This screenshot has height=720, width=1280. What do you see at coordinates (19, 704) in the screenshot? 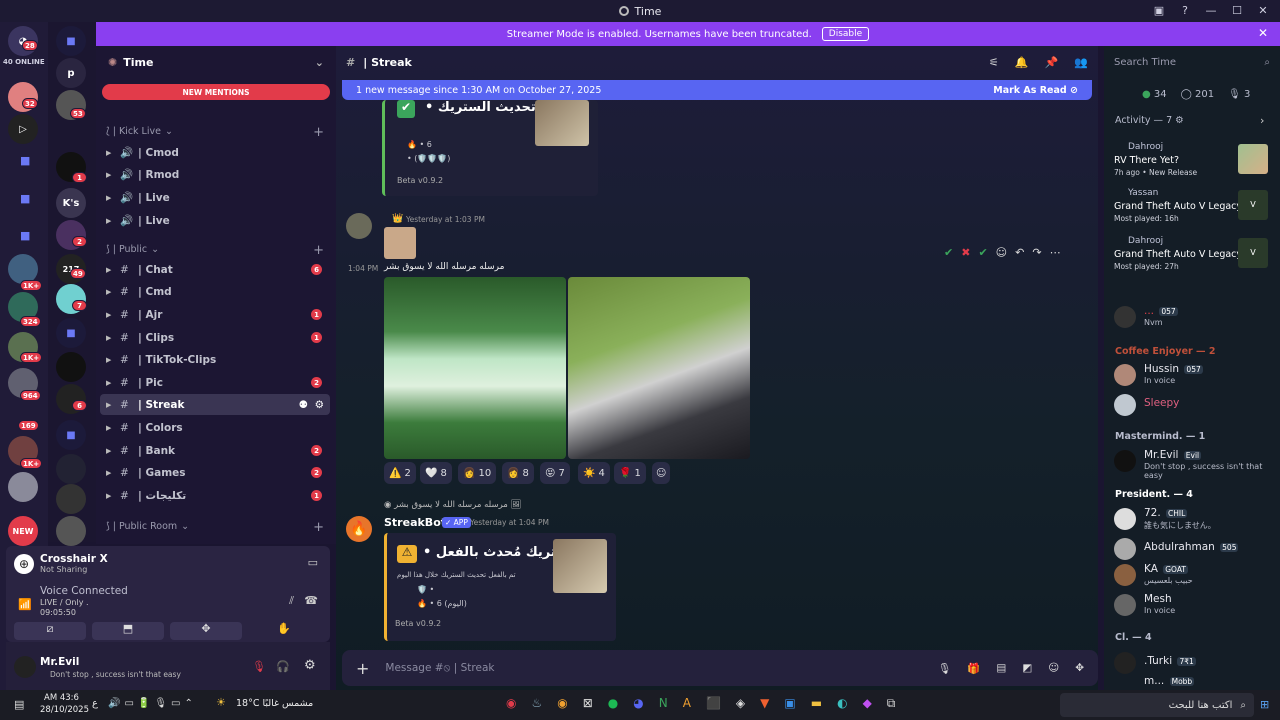
I see `notification-icon: ▤` at bounding box center [19, 704].